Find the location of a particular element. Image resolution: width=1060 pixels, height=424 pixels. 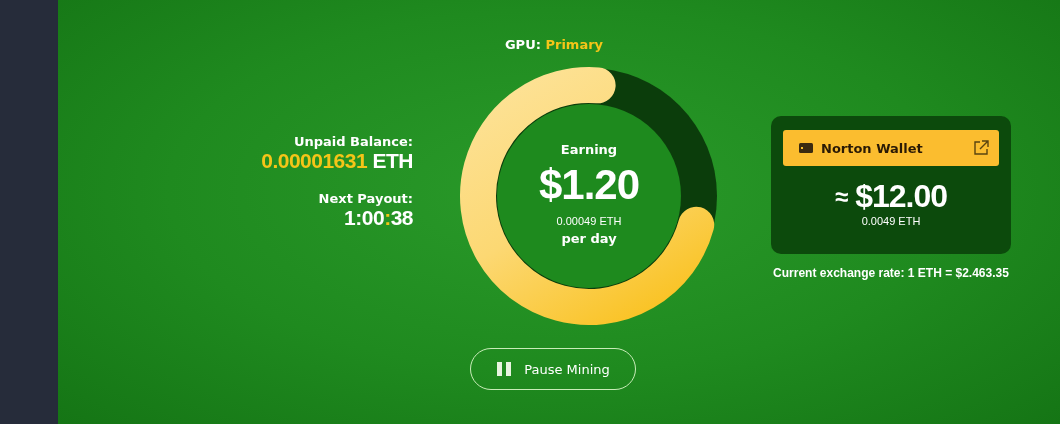

balance-label: Unpaid Balance: is located at coordinates (353, 141).